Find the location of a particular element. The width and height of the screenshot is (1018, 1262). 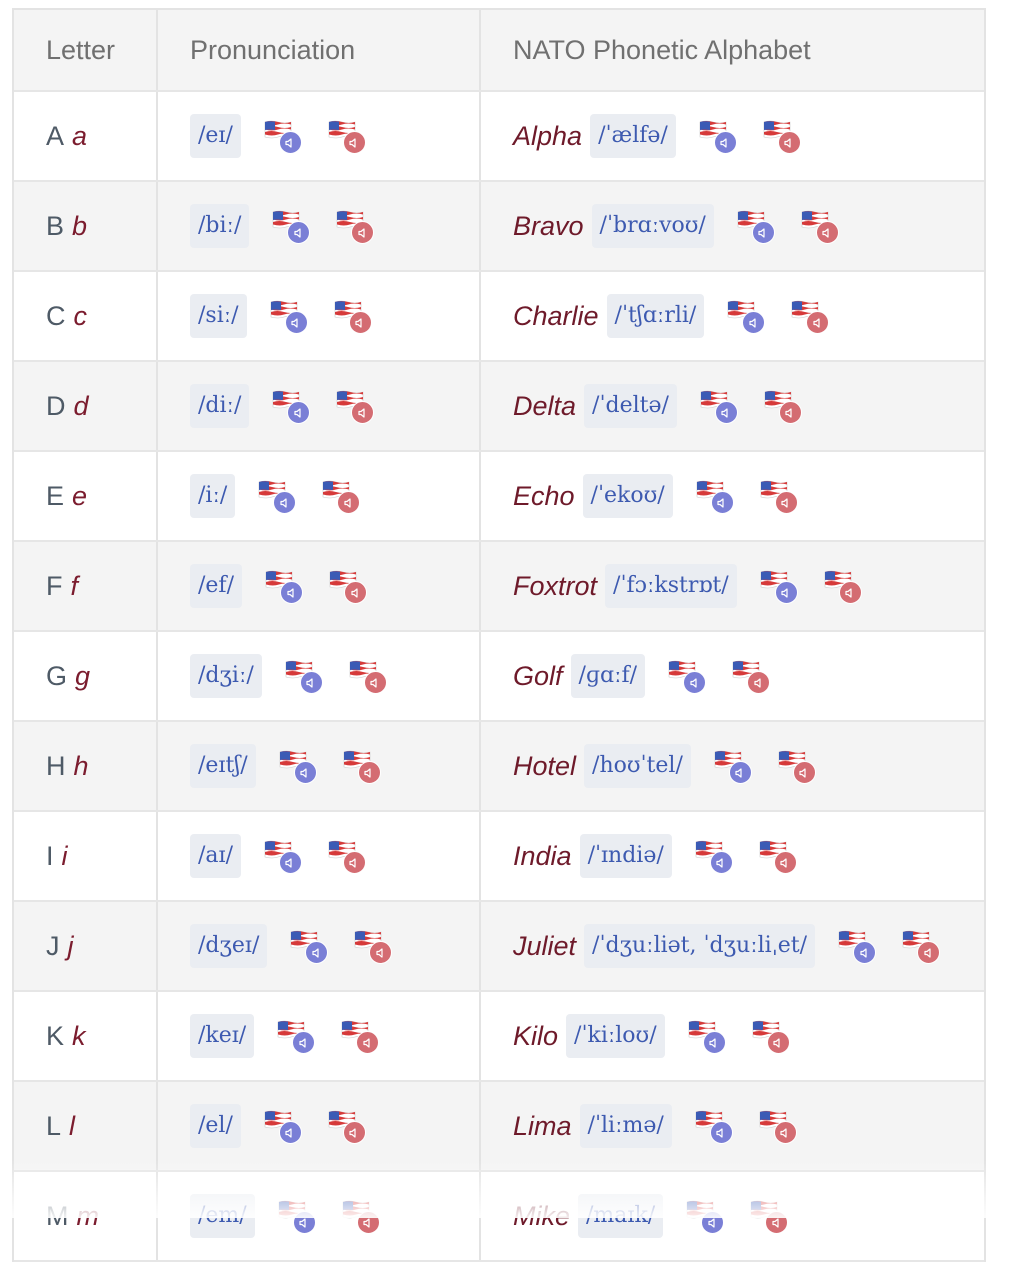

letter-ipa: /diː/ is located at coordinates (220, 406).